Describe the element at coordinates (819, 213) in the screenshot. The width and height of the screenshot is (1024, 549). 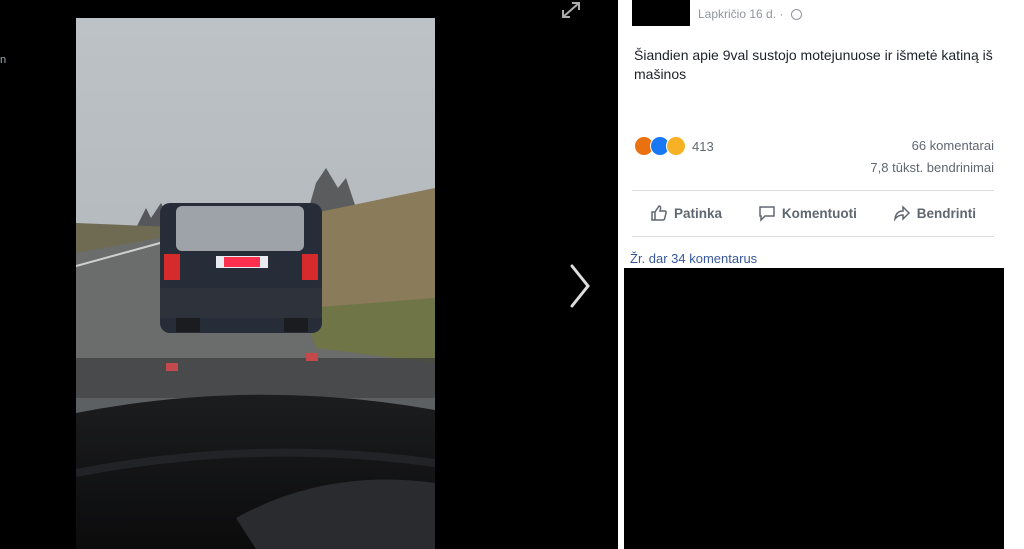
I see `comment-label: Komentuoti` at that location.